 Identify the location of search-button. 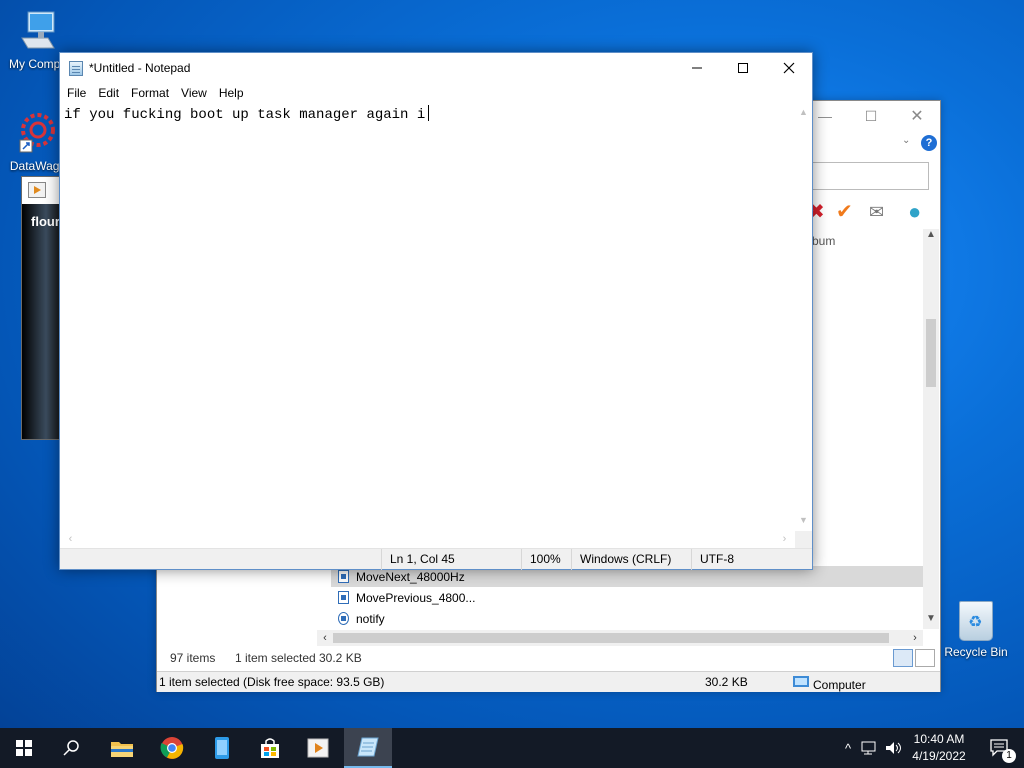
(72, 748).